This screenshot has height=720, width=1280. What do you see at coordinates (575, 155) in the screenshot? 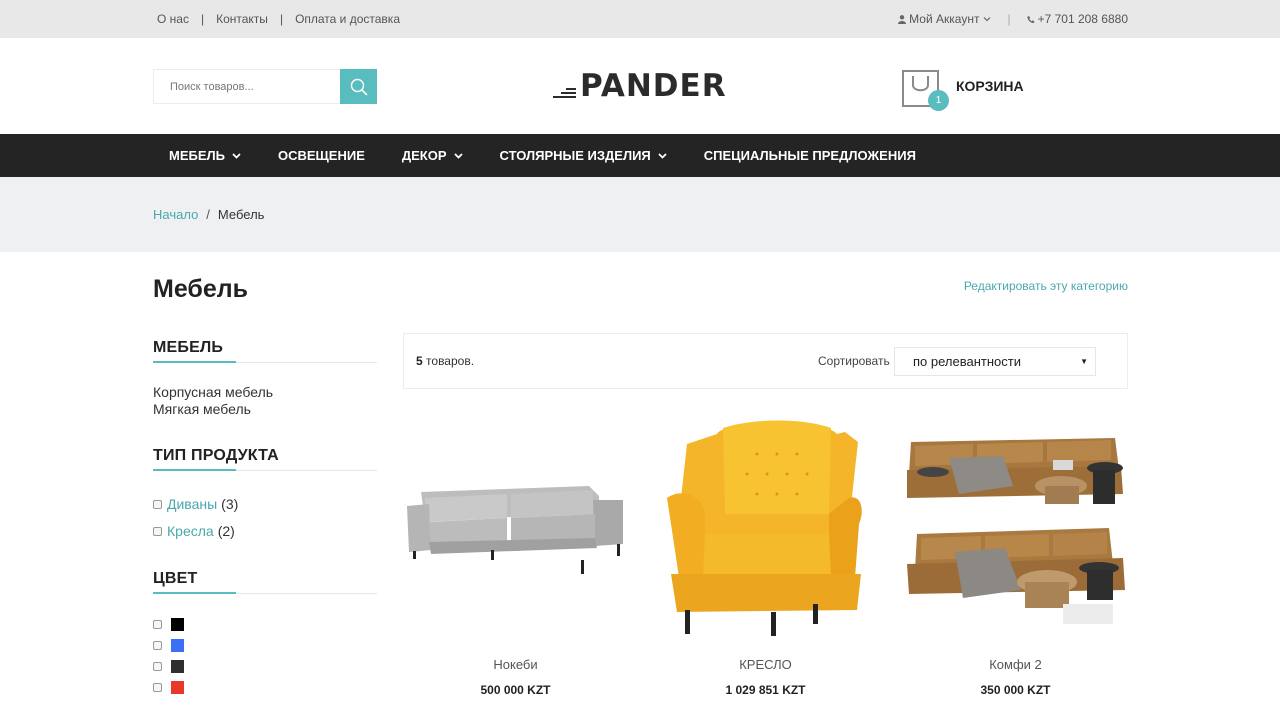
I see `nav-item-label: СТОЛЯРНЫЕ ИЗДЕЛИЯ` at bounding box center [575, 155].